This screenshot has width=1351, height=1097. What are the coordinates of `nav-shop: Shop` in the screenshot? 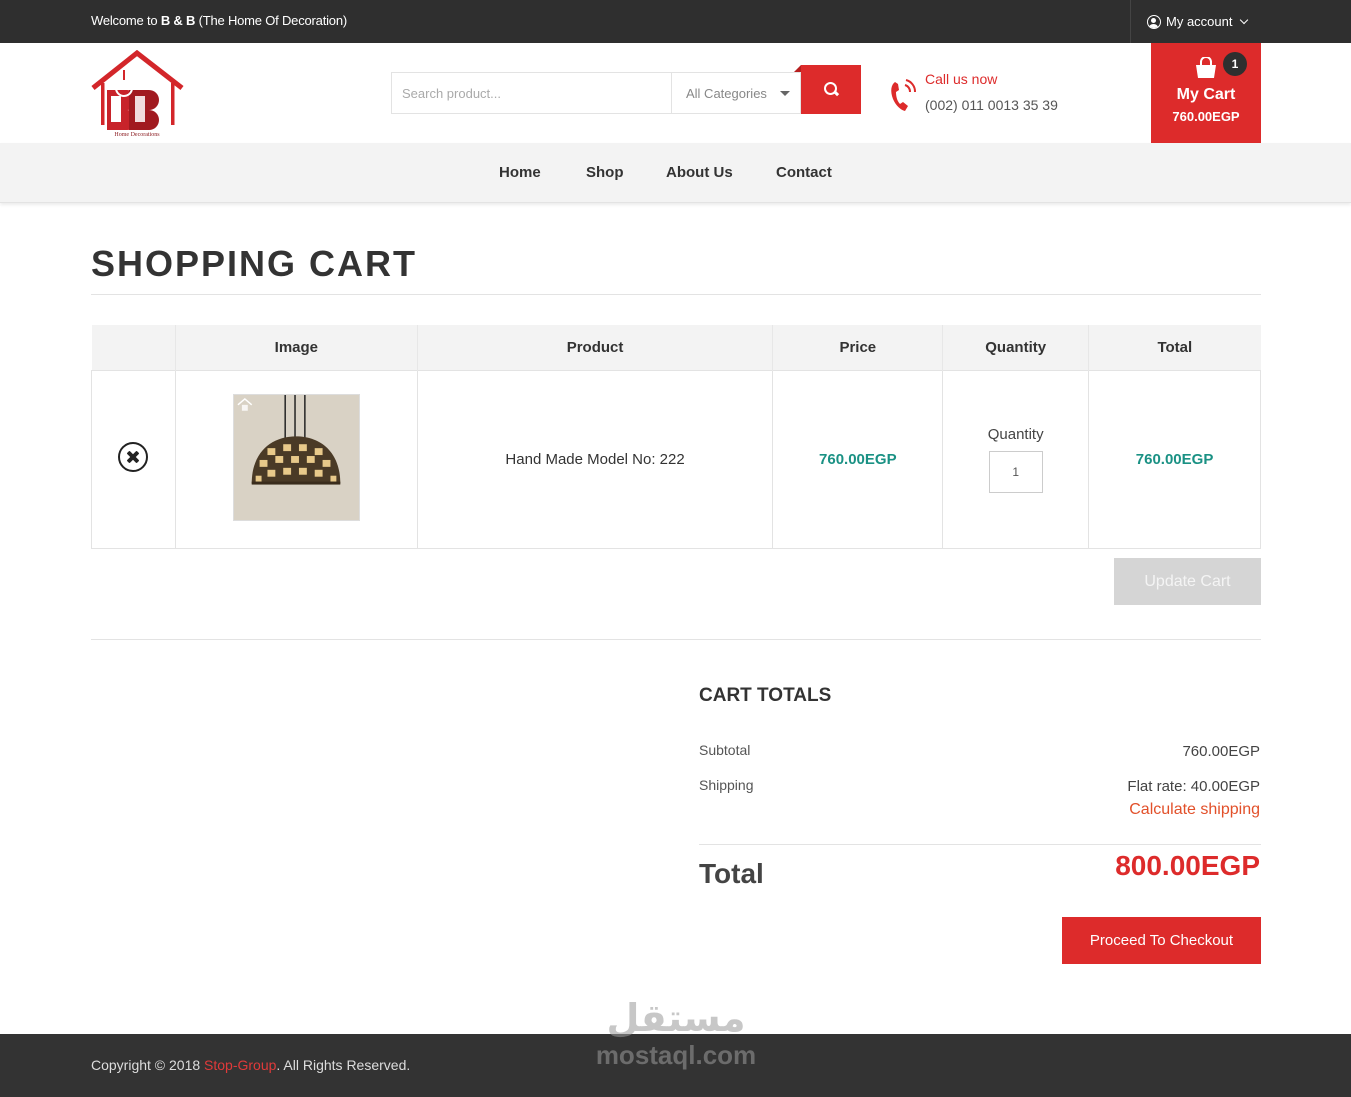 It's located at (605, 172).